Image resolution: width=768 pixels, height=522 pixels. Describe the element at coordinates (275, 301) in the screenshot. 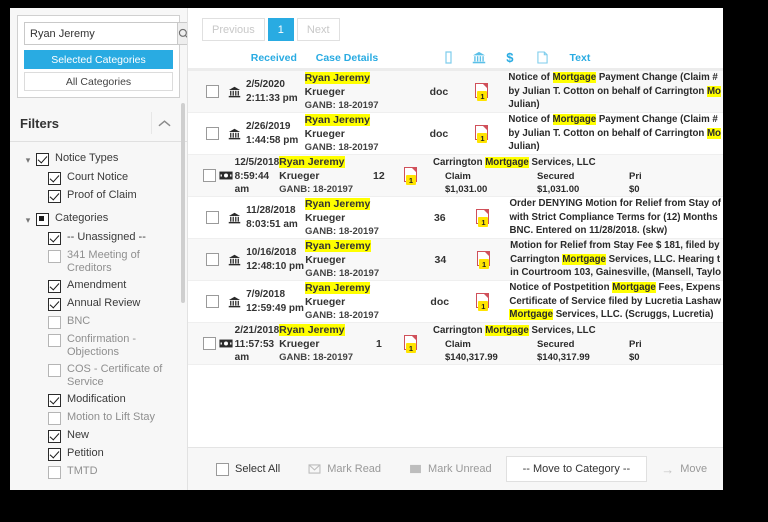

I see `received-cell: 7/9/2018 12:59:49 pm` at that location.